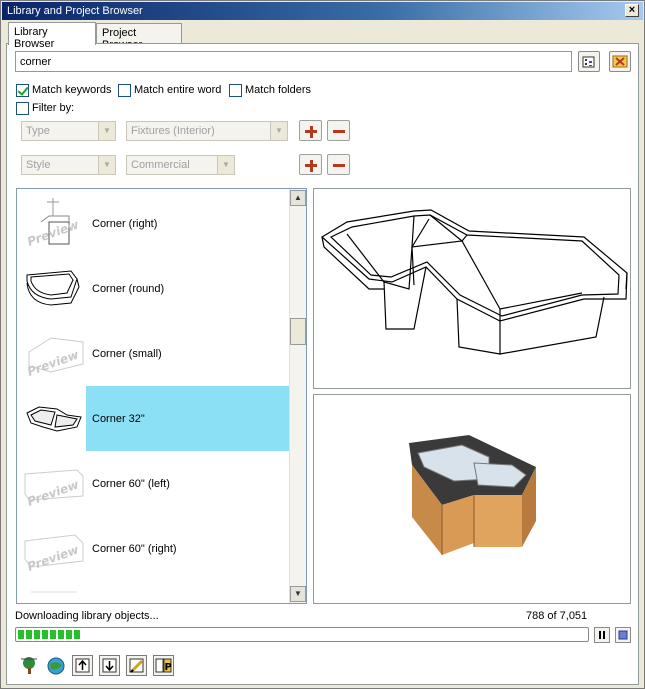  I want to click on folder-search-icon, so click(588, 62).